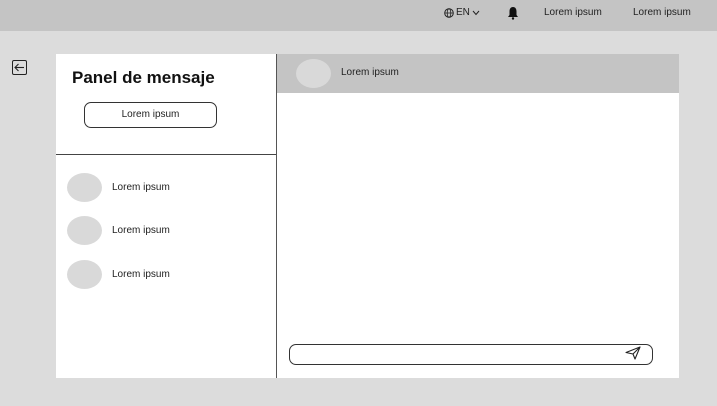 This screenshot has height=406, width=717. I want to click on send-button, so click(633, 355).